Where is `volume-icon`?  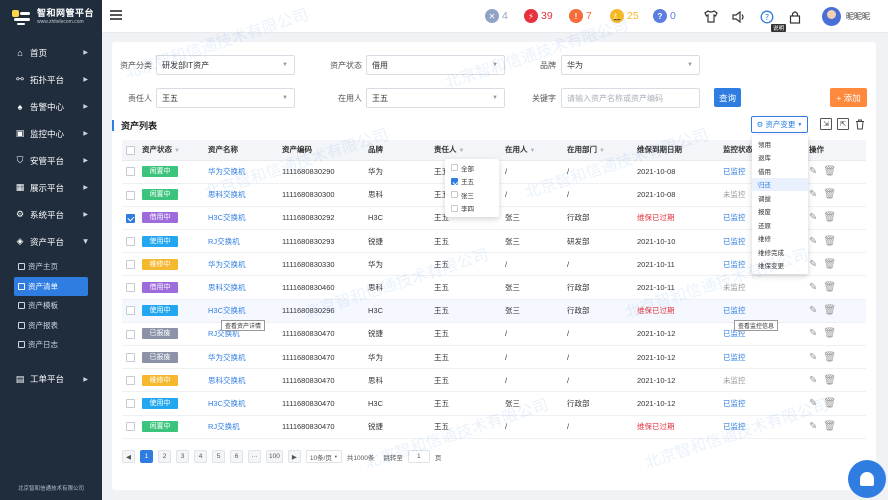 volume-icon is located at coordinates (738, 16).